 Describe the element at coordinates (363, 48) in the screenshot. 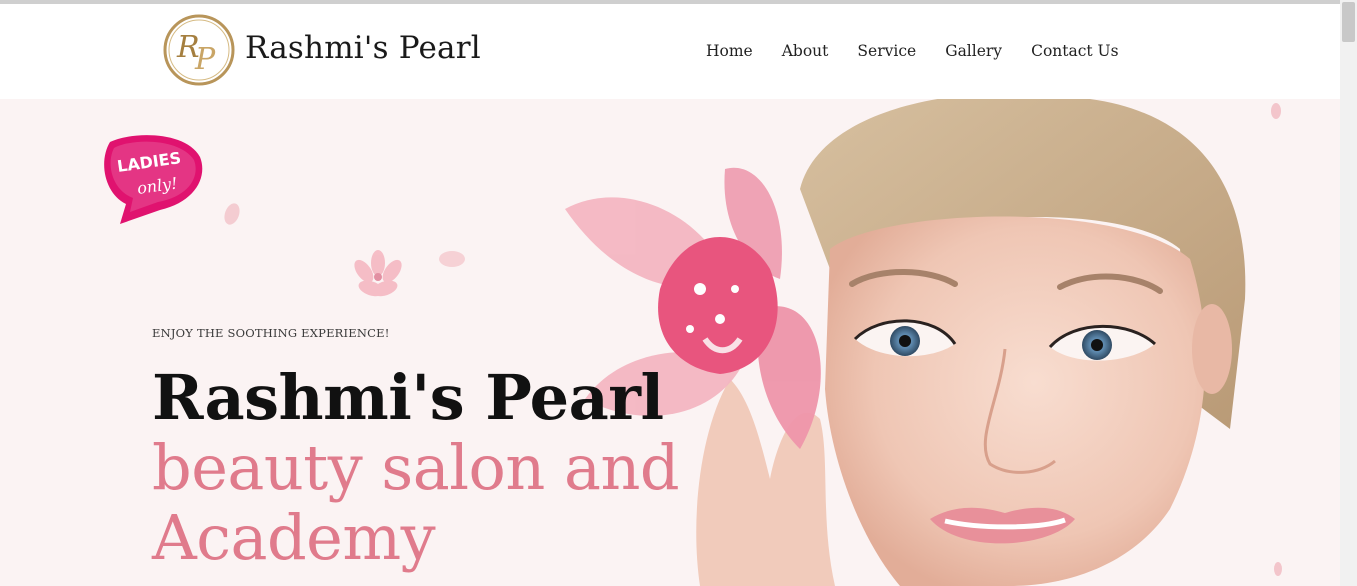

I see `brand-name: Rashmi's Pearl` at that location.